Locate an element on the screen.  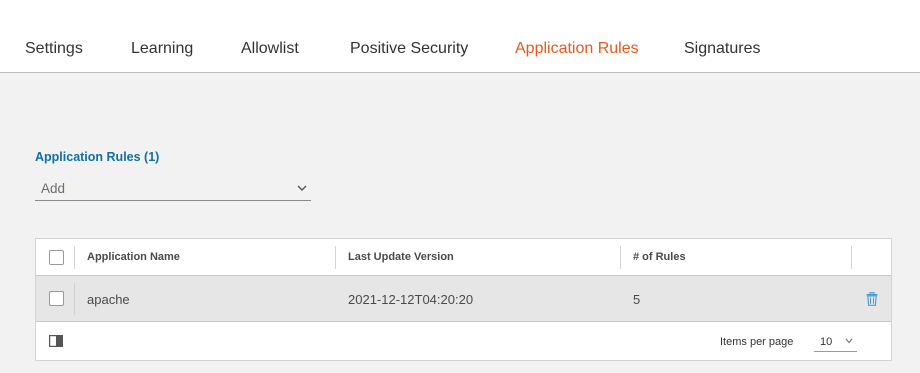
section-title: Application Rules (1) is located at coordinates (97, 157).